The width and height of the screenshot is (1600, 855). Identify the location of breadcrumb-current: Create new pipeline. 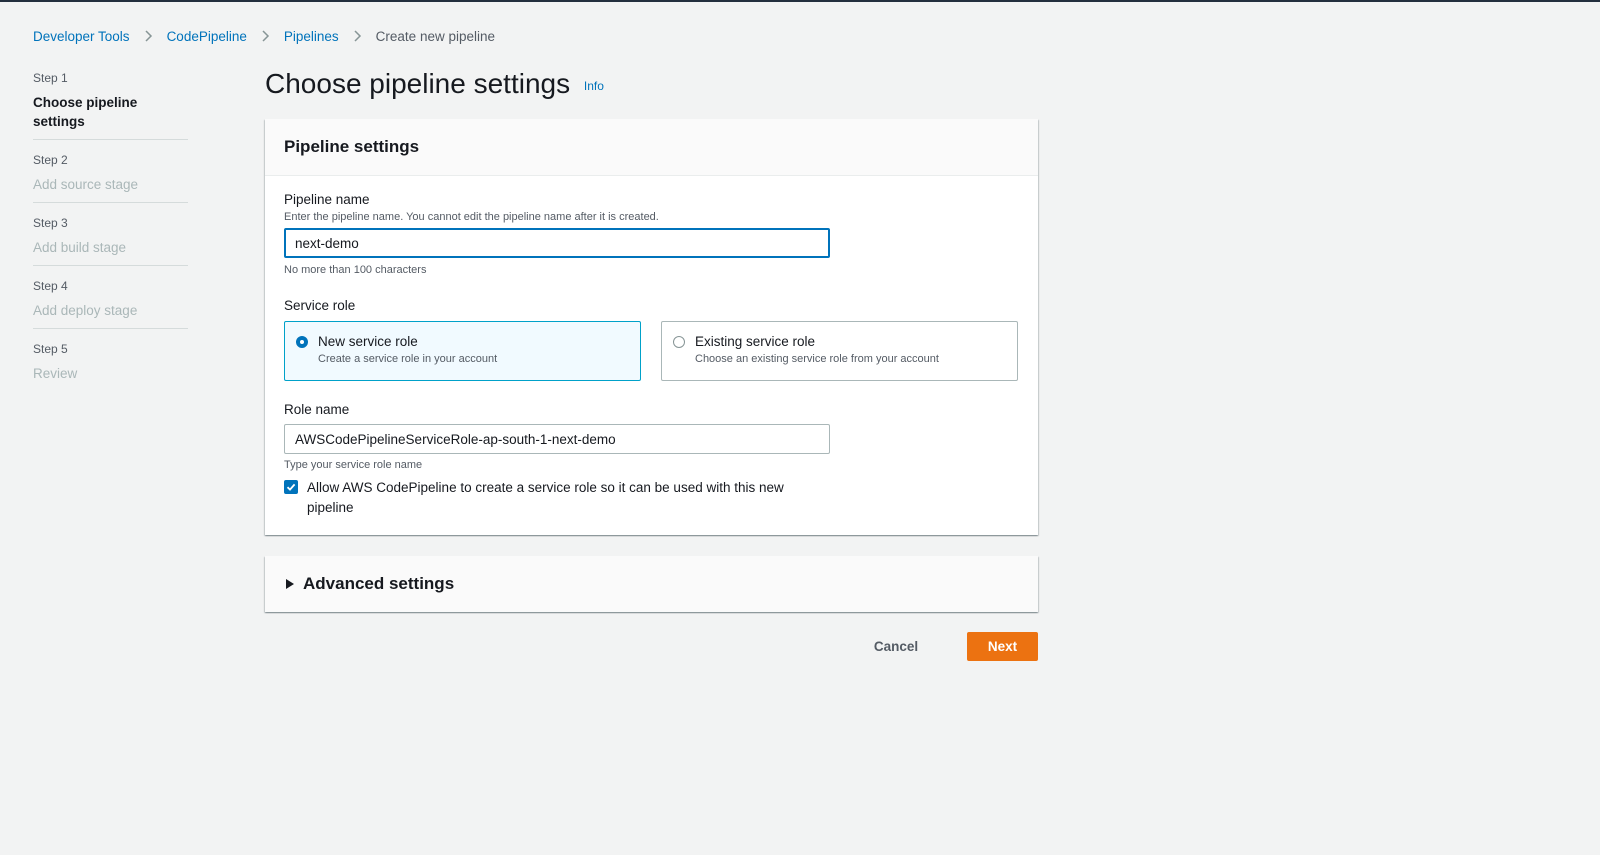
(435, 36).